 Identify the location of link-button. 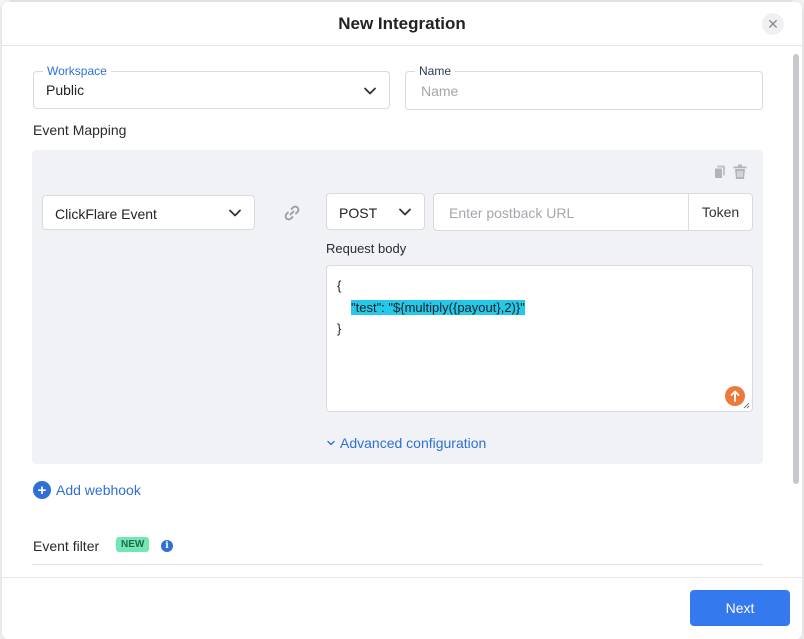
(292, 213).